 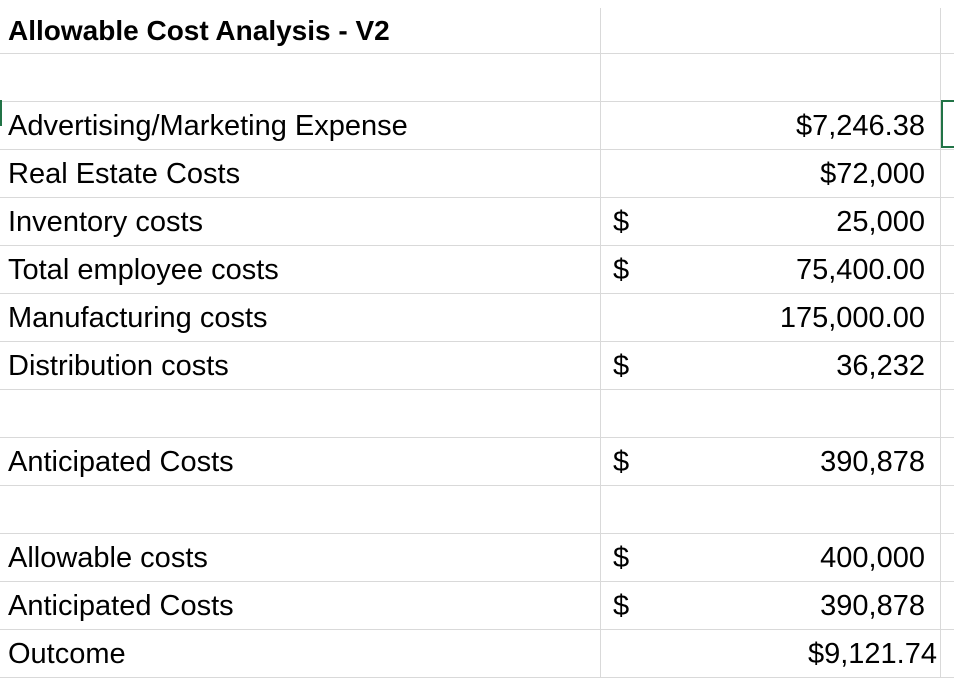 What do you see at coordinates (771, 317) in the screenshot?
I see `cell-value: 175,000.00` at bounding box center [771, 317].